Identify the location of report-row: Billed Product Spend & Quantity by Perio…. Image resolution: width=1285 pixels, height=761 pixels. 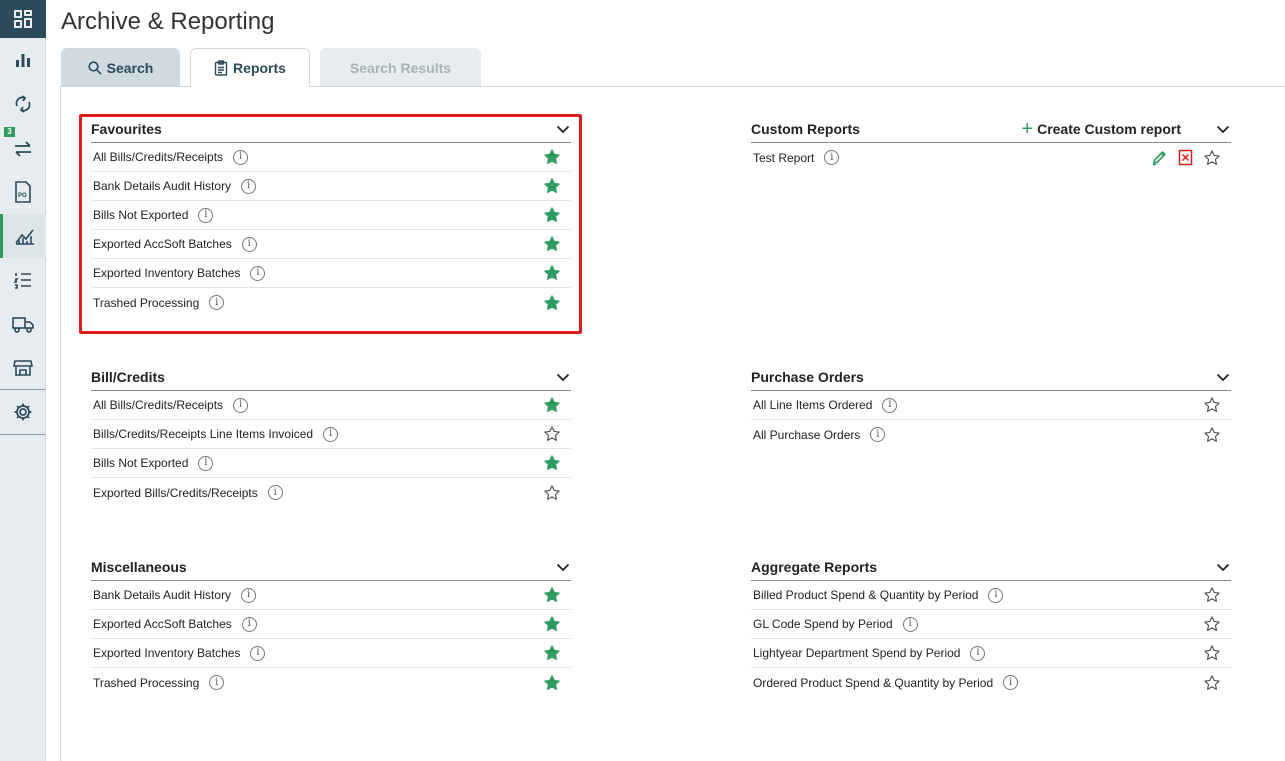
(991, 595).